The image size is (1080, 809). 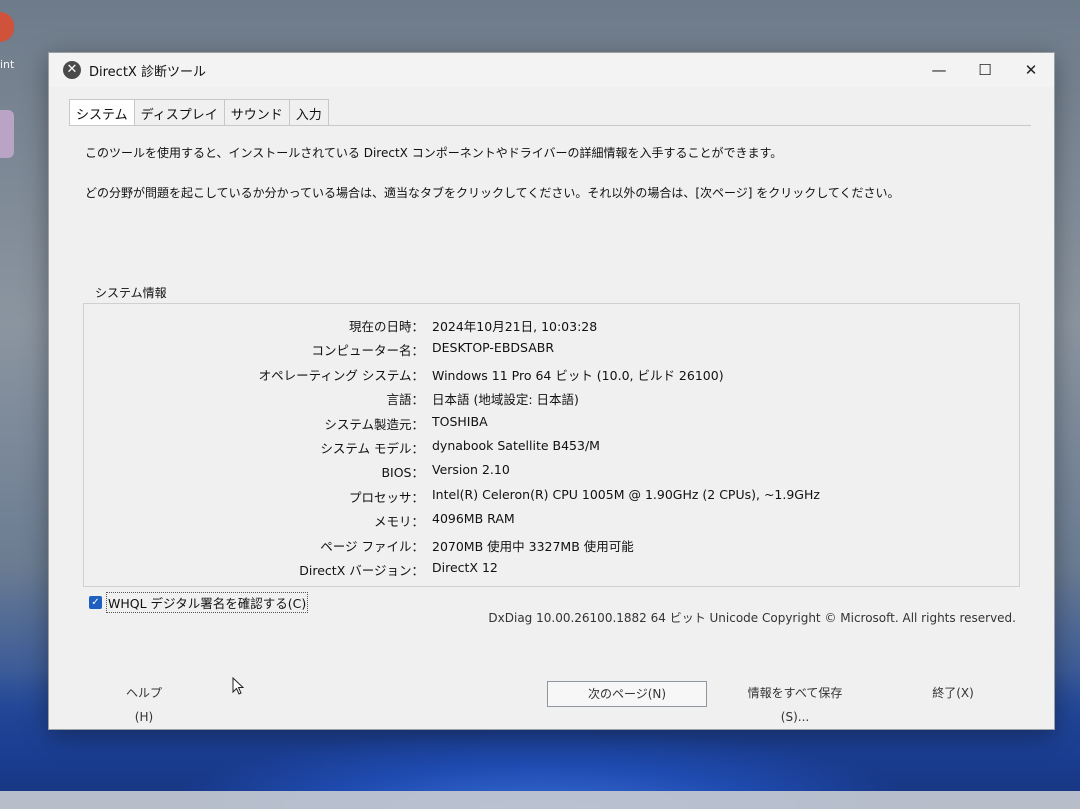 What do you see at coordinates (374, 424) in the screenshot?
I see `info-label: システム製造元：` at bounding box center [374, 424].